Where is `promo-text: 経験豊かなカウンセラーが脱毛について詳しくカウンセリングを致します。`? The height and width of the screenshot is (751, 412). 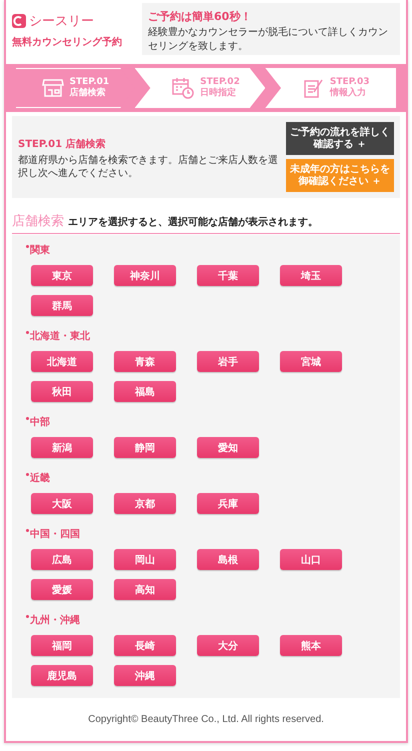 promo-text: 経験豊かなカウンセラーが脱毛について詳しくカウンセリングを致します。 is located at coordinates (268, 39).